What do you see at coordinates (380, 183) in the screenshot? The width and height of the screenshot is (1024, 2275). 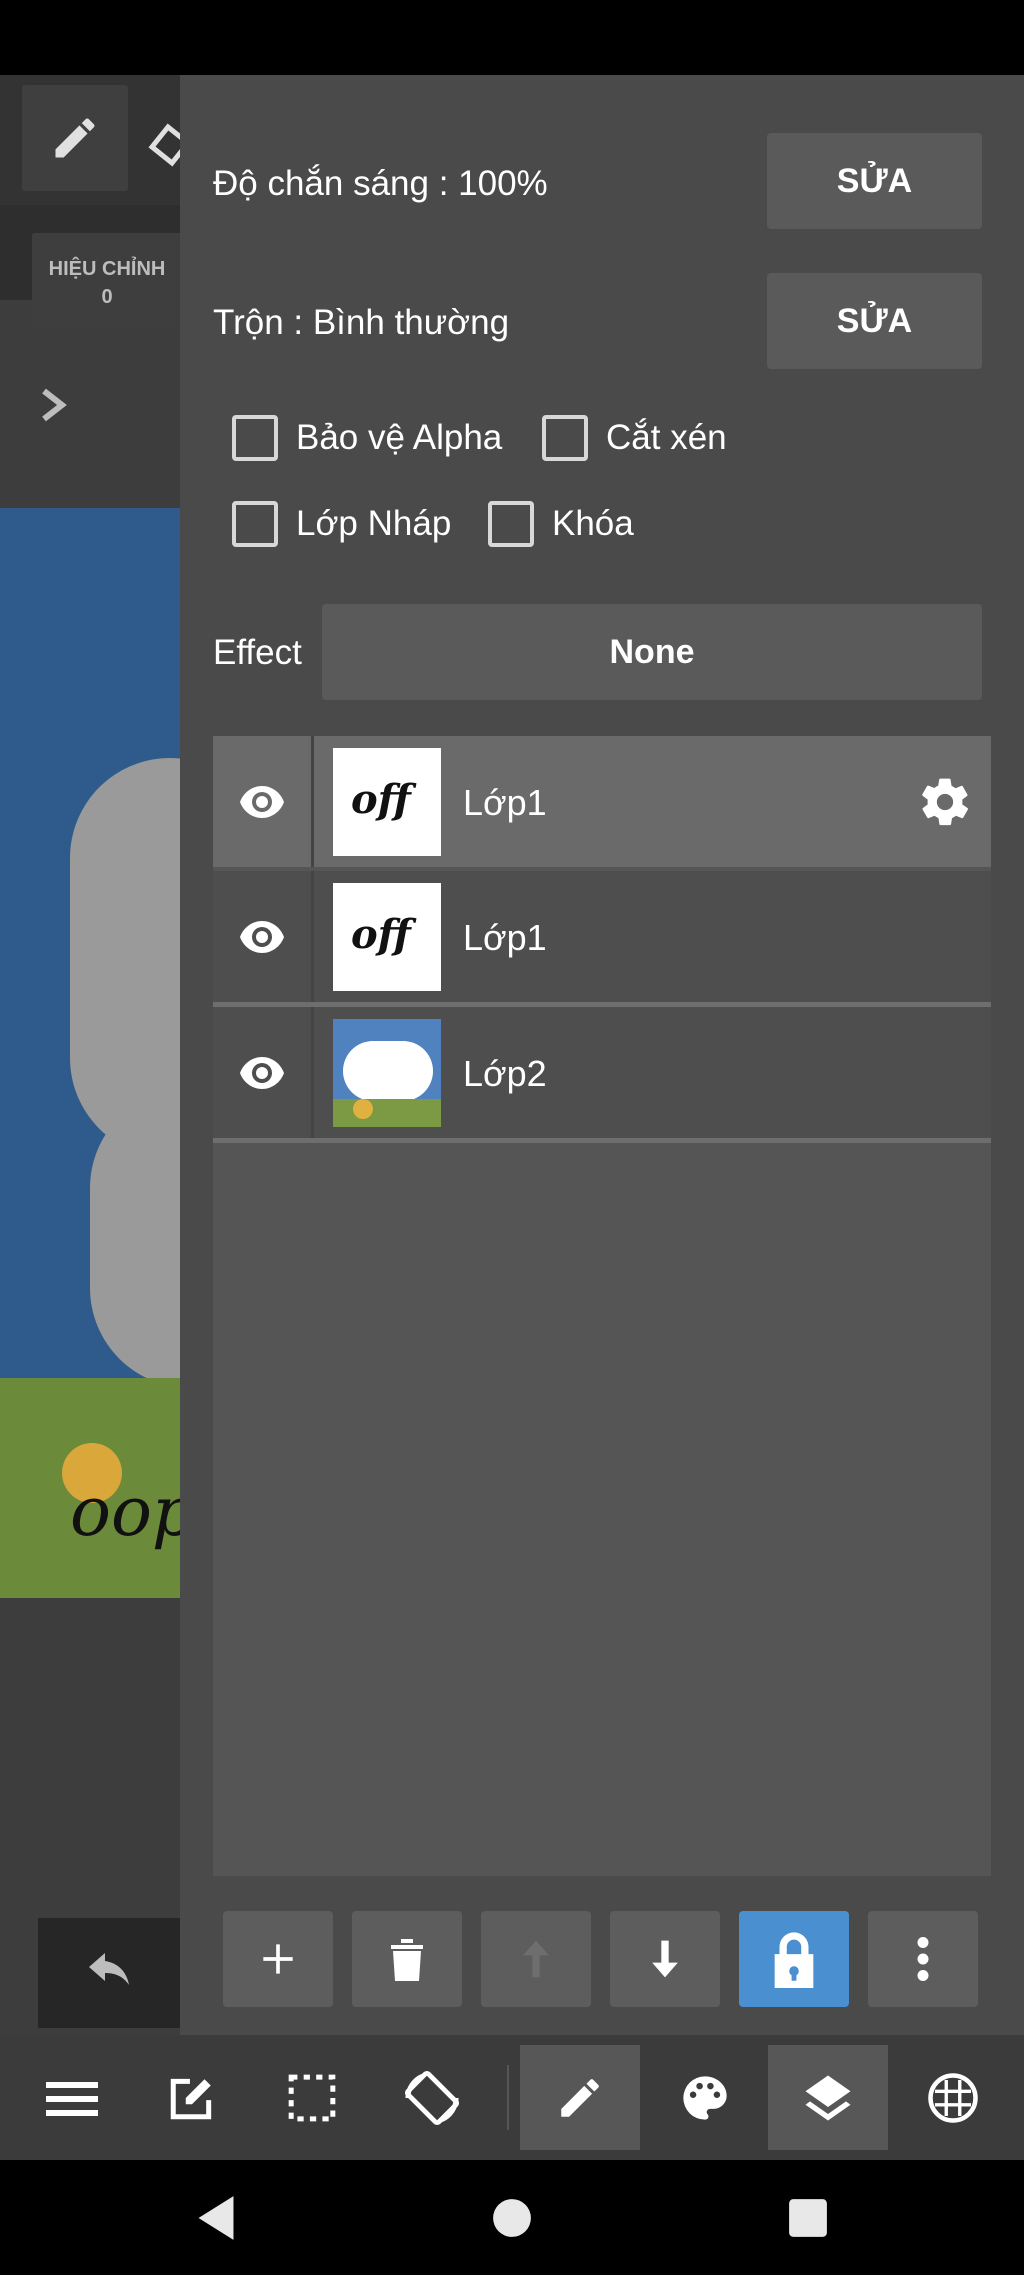 I see `opacity-label: Độ chắn sáng : 100%` at bounding box center [380, 183].